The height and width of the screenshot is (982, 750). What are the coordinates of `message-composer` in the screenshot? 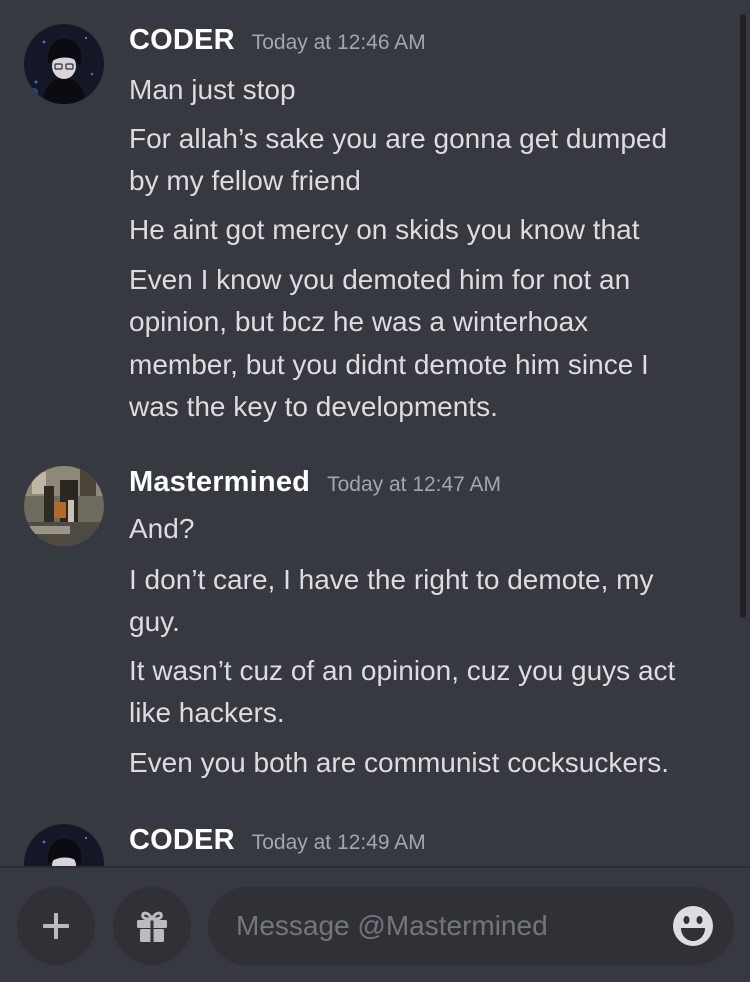 It's located at (375, 924).